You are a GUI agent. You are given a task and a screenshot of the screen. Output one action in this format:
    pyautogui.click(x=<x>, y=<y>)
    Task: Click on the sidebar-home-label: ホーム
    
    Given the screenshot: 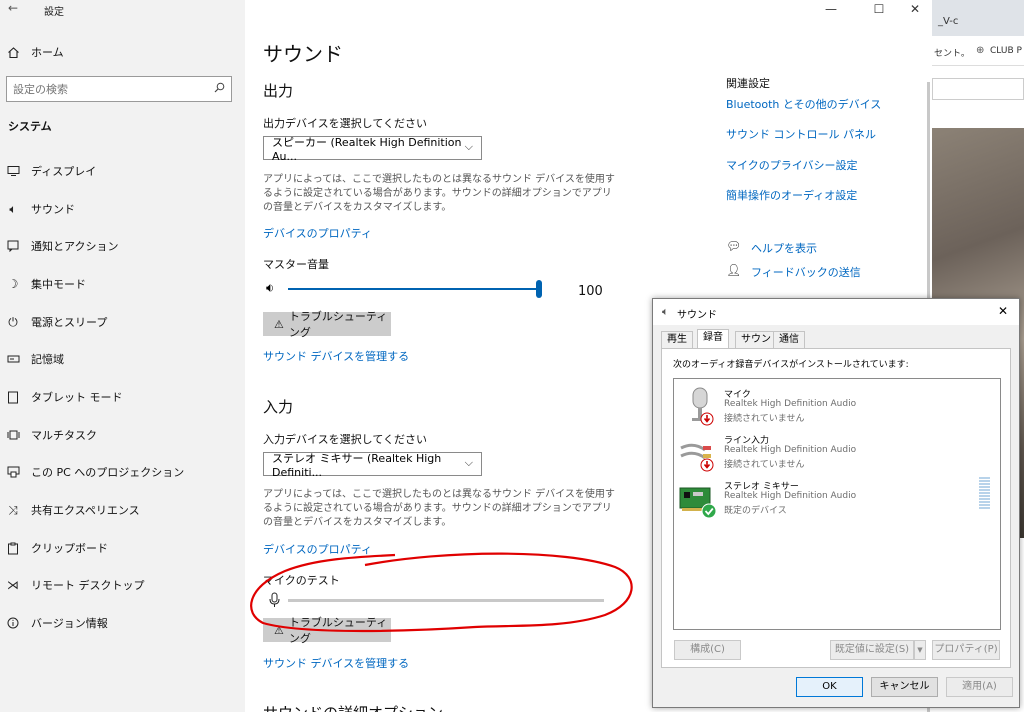 What is the action you would take?
    pyautogui.click(x=47, y=52)
    